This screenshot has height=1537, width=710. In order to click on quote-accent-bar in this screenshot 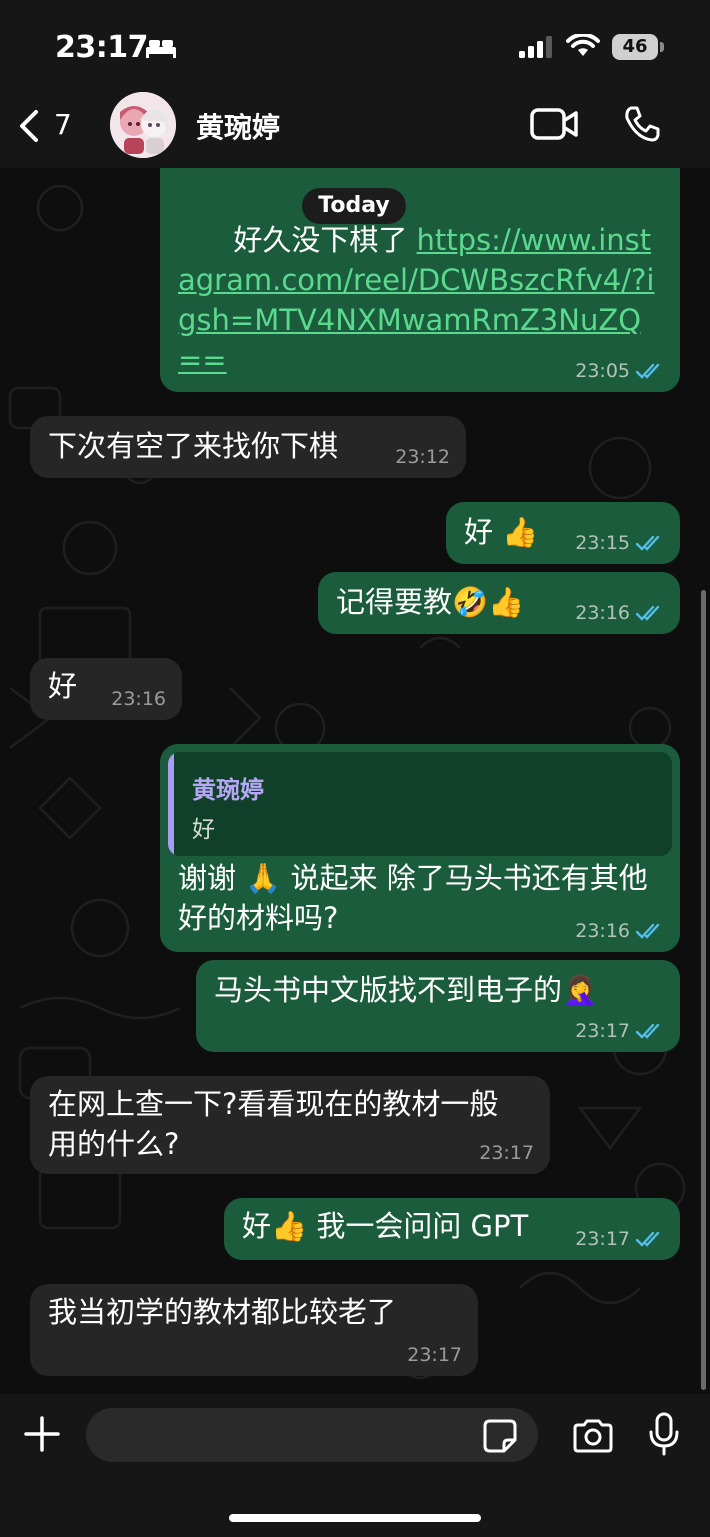, I will do `click(171, 804)`.